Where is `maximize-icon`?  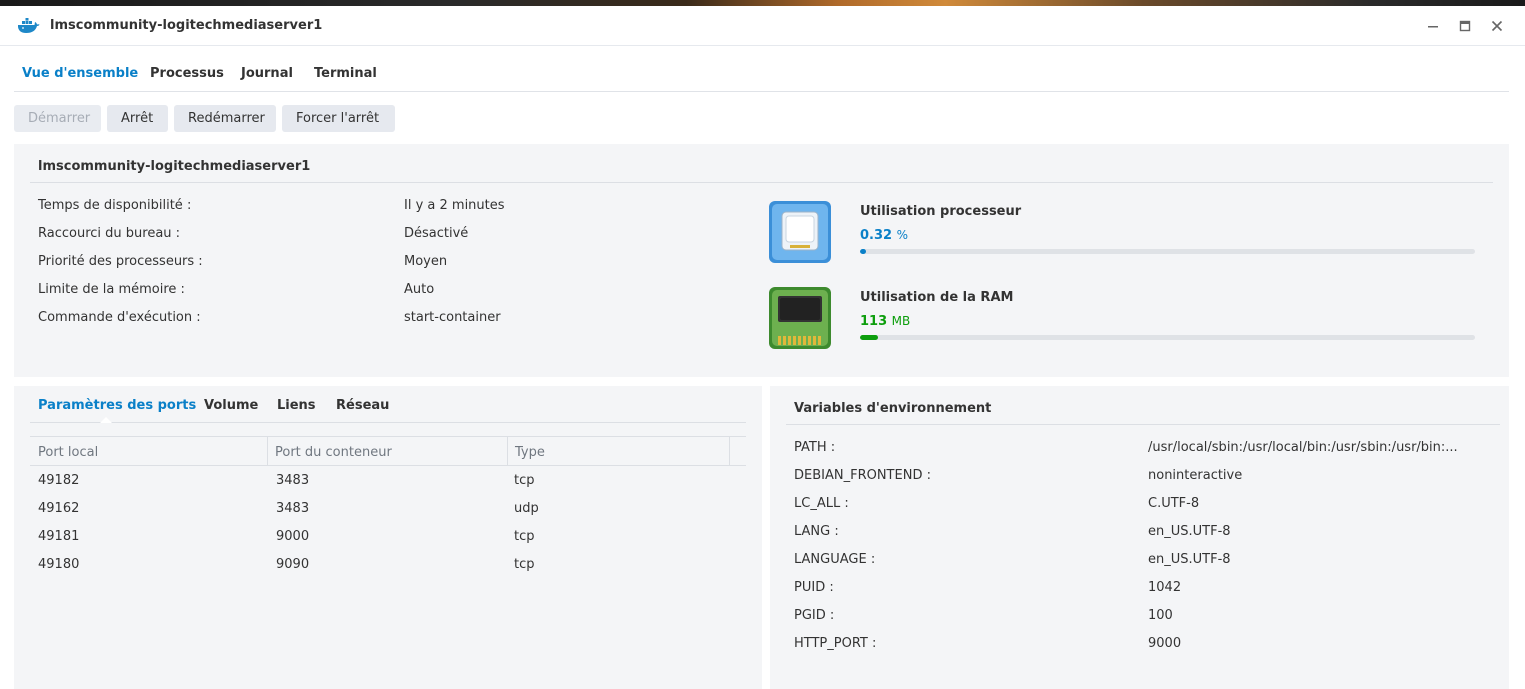 maximize-icon is located at coordinates (1465, 26).